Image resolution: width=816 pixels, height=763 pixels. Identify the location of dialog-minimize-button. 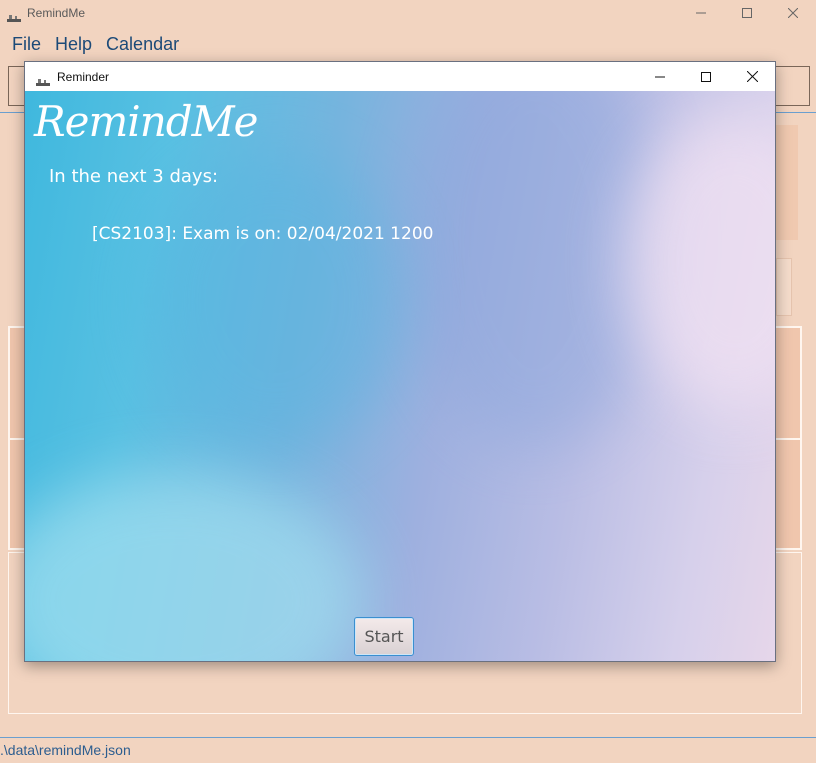
(660, 76).